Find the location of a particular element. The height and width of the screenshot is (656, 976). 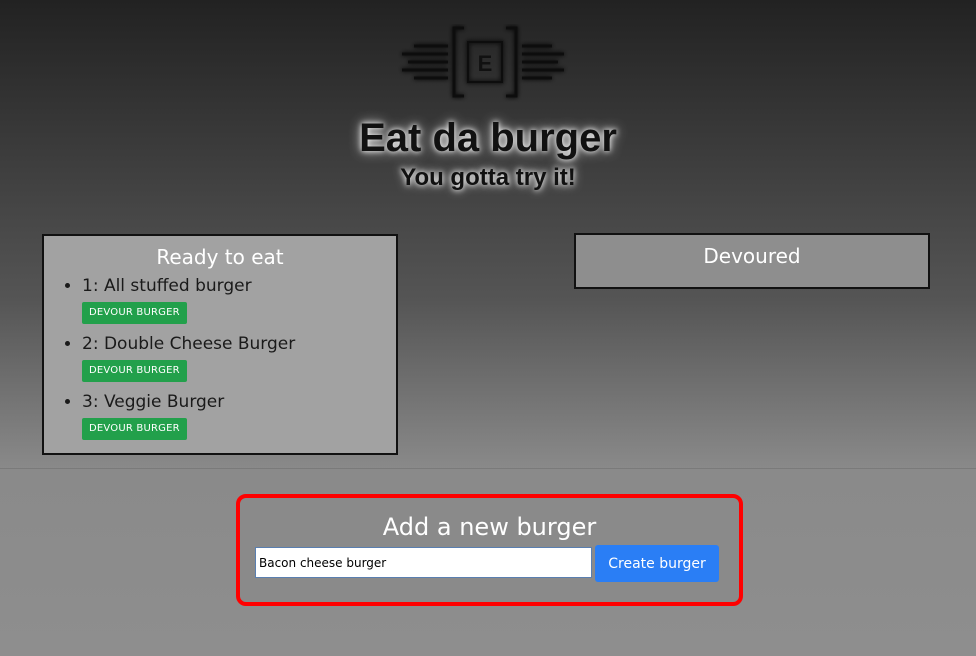

site-title: Eat da burger is located at coordinates (488, 138).